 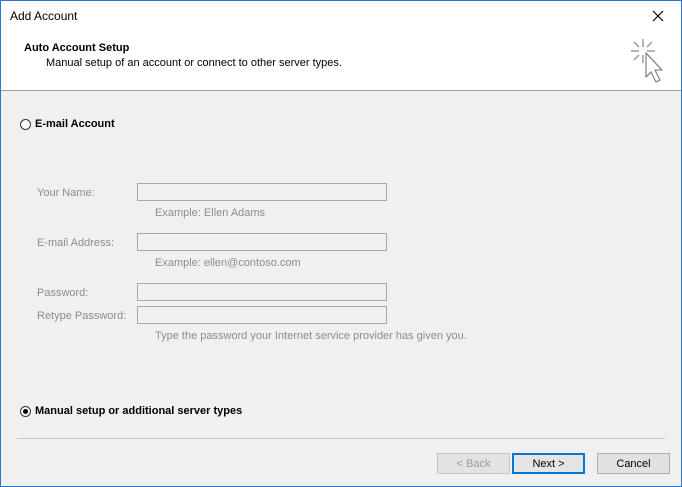 What do you see at coordinates (341, 438) in the screenshot?
I see `footer-divider` at bounding box center [341, 438].